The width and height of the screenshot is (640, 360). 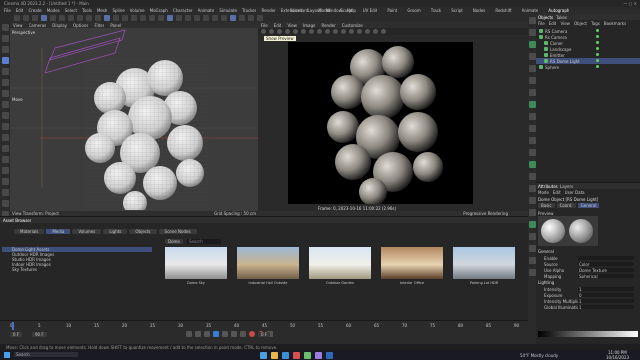 I want to click on menu-mograph: MoGraph, so click(x=159, y=10).